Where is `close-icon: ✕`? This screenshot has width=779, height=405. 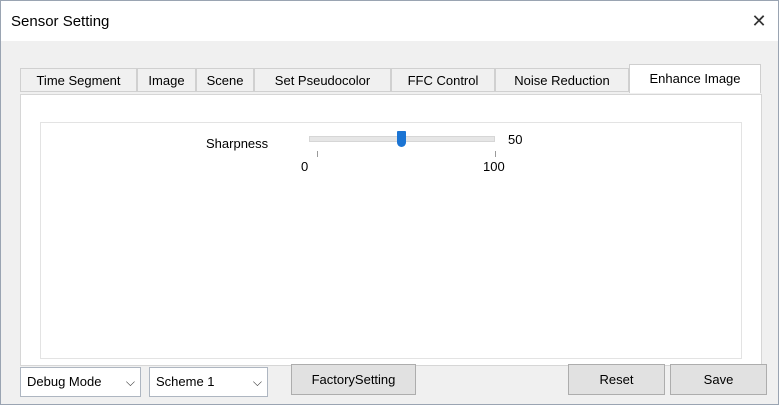 close-icon: ✕ is located at coordinates (759, 21).